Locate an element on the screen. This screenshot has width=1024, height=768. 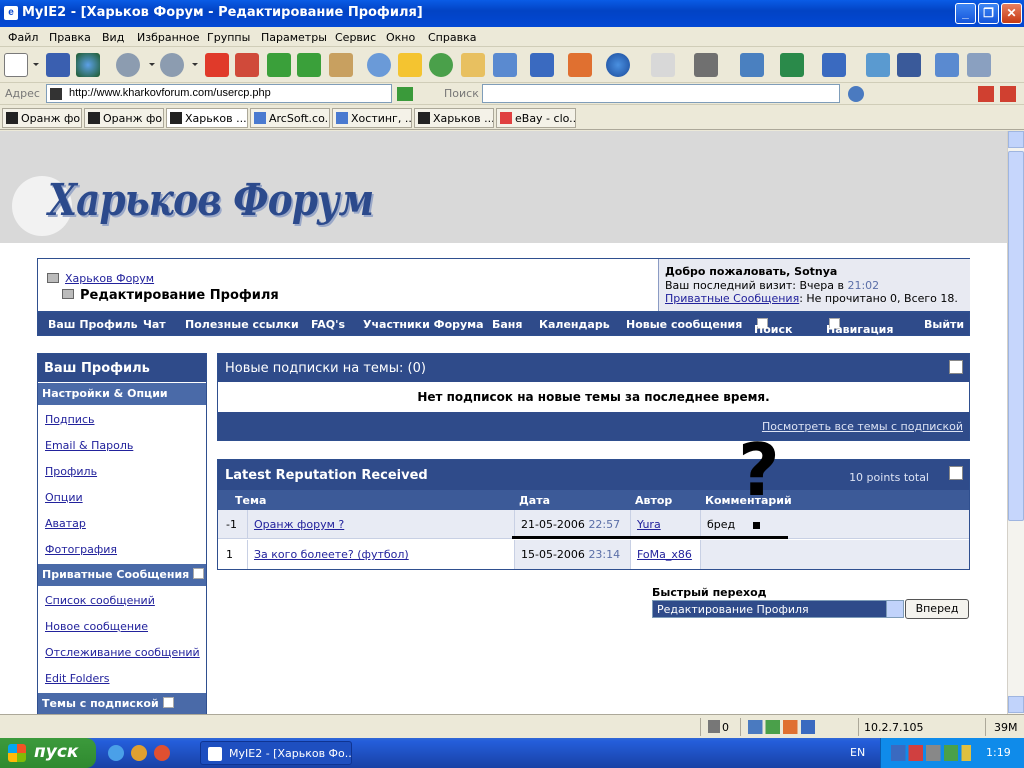
sidebar-item-avatar: Аватар is located at coordinates (65, 523).